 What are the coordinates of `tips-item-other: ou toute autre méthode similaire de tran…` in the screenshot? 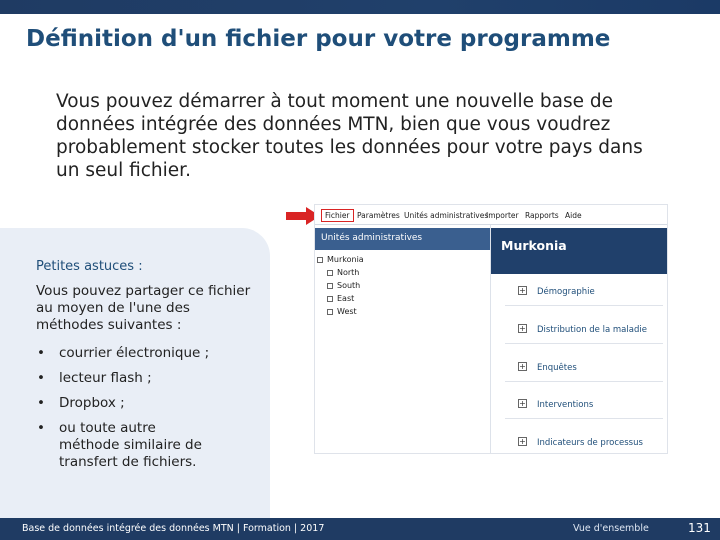 It's located at (126, 445).